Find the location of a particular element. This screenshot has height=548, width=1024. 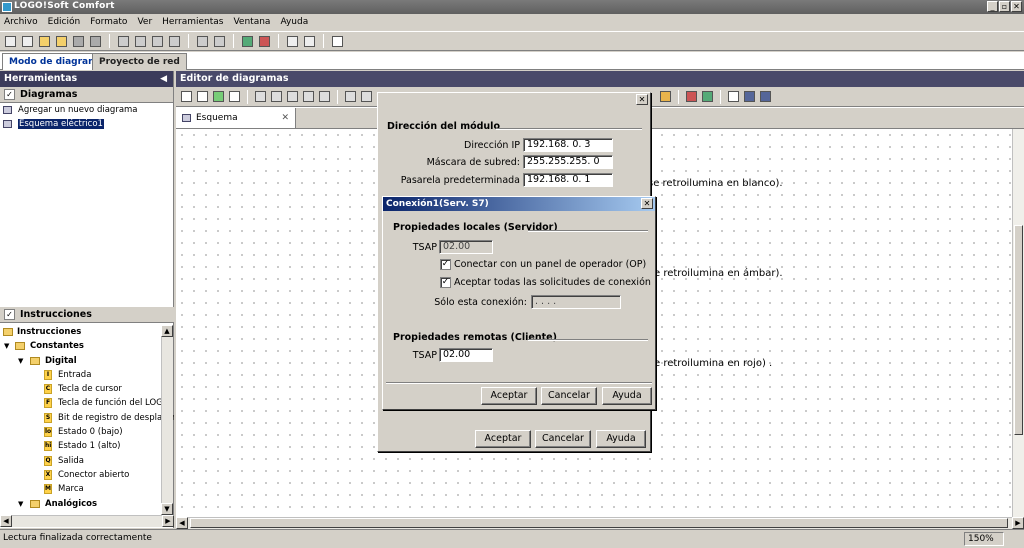

redo-icon is located at coordinates (219, 41).